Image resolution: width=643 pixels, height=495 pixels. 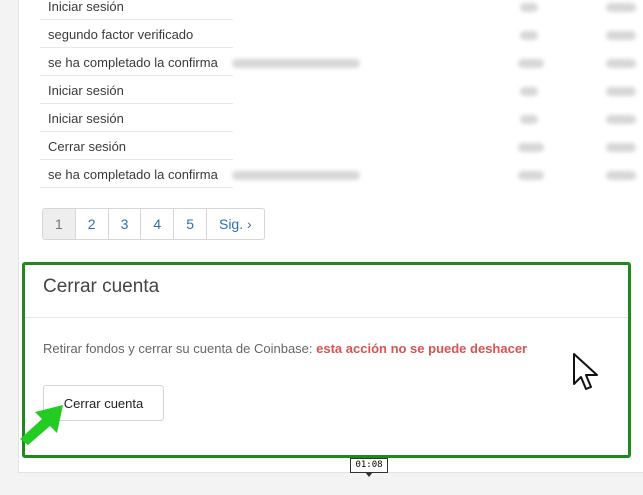 What do you see at coordinates (125, 224) in the screenshot?
I see `page-3-button: 3` at bounding box center [125, 224].